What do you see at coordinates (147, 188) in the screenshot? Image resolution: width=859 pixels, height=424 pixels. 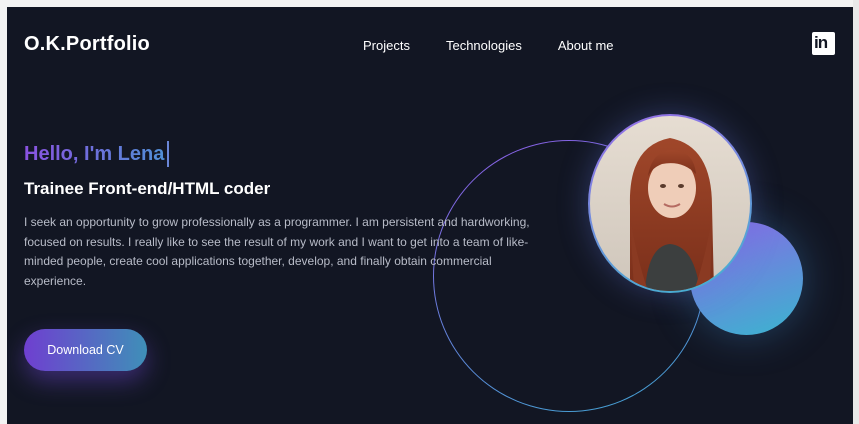 I see `role-title: Trainee Front-end/HTML coder` at bounding box center [147, 188].